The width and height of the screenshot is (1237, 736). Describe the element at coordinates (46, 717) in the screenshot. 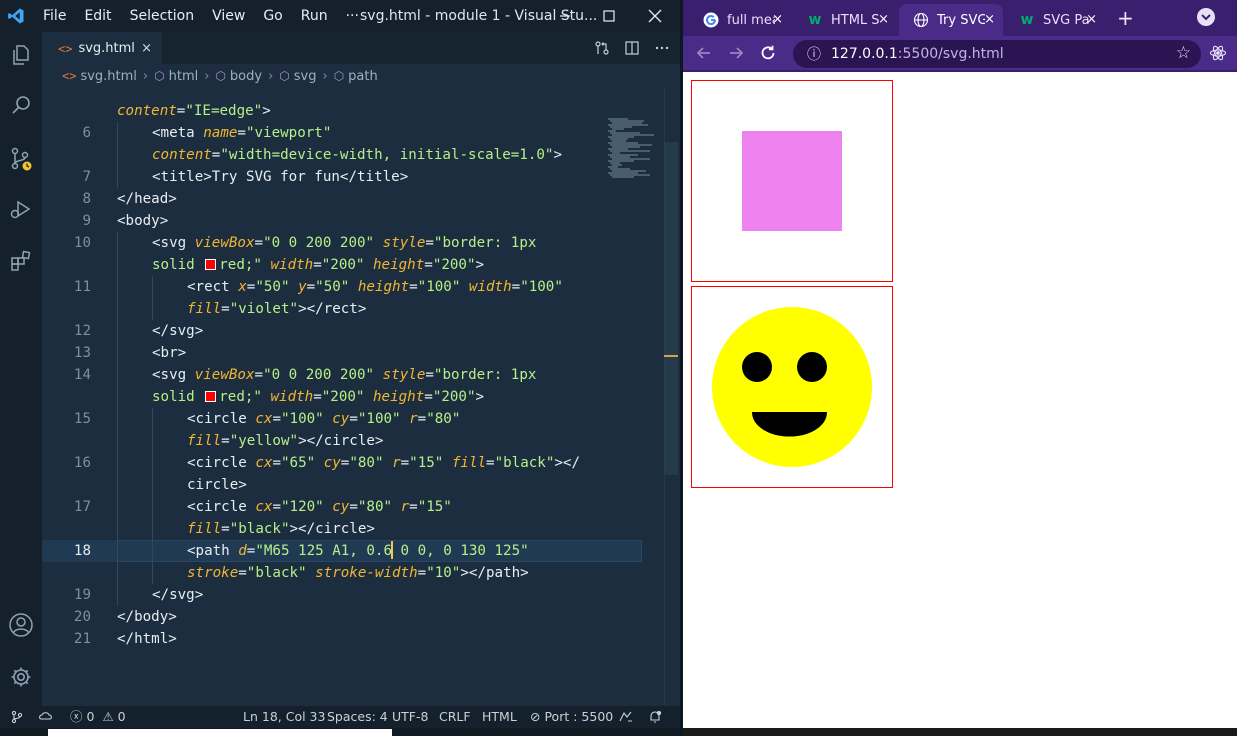

I see `remote-sync-icon` at that location.